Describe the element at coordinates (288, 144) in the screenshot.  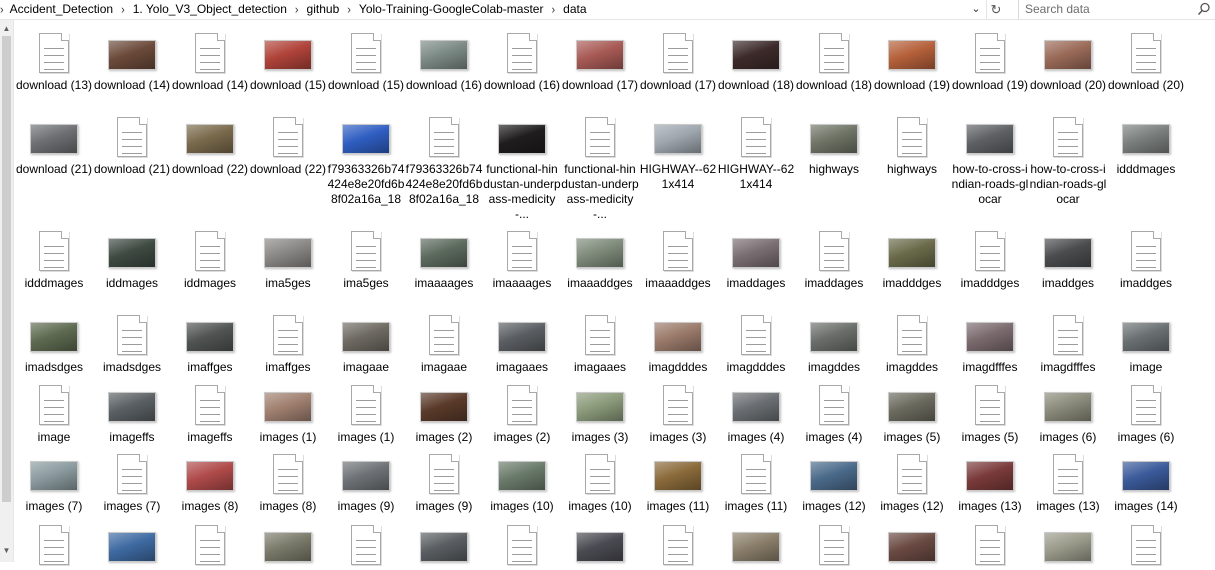
I see `file-item: download (22)` at that location.